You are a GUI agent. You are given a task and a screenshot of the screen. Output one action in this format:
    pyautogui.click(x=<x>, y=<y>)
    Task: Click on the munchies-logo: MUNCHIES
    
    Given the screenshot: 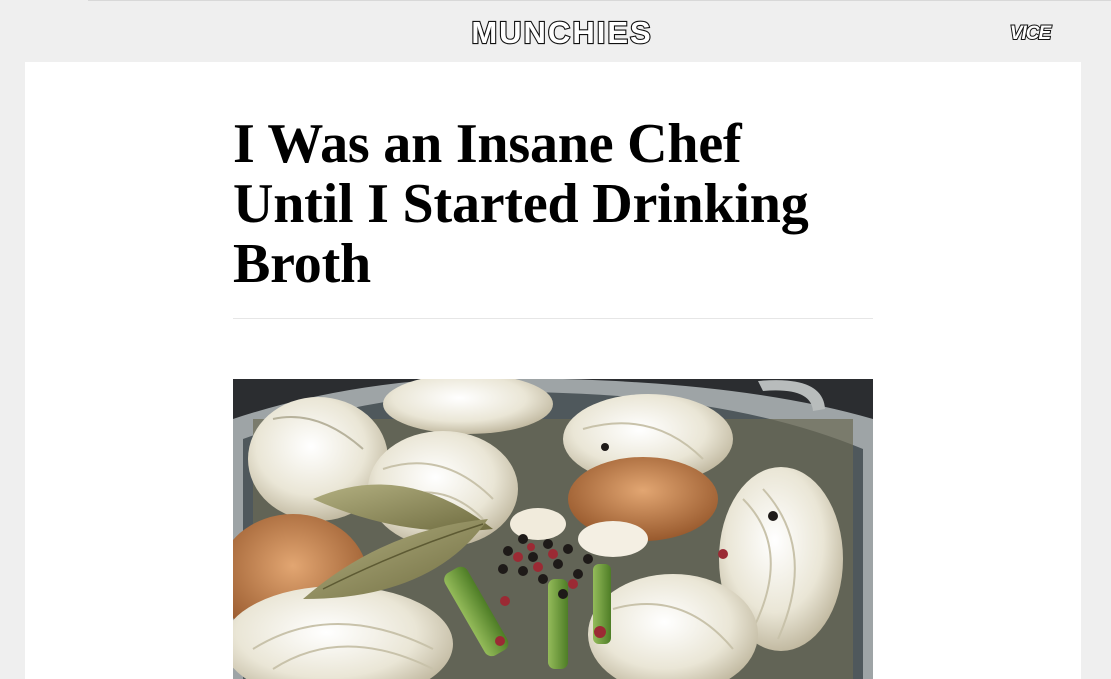 What is the action you would take?
    pyautogui.click(x=561, y=32)
    